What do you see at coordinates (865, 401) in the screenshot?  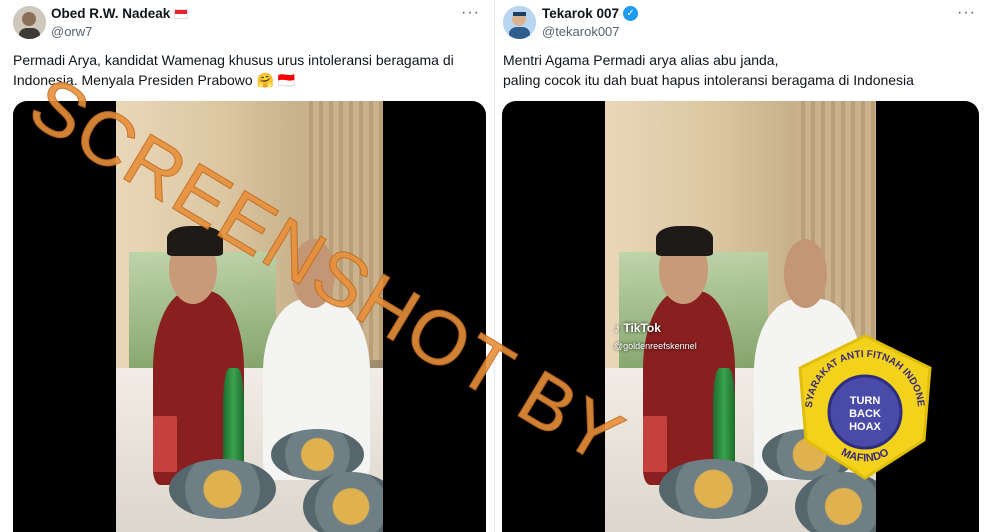 I see `svg-text: TURN` at bounding box center [865, 401].